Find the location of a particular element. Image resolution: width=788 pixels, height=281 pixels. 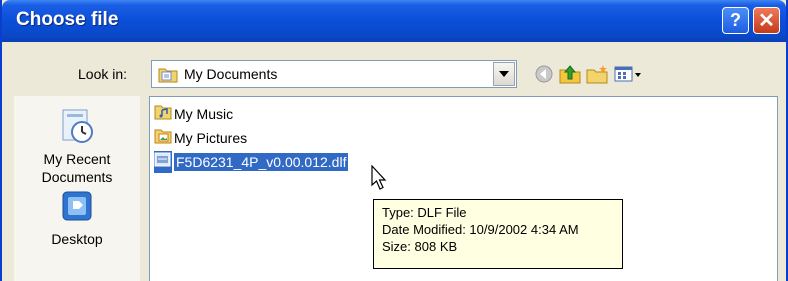

close-icon: ✕ is located at coordinates (766, 21).